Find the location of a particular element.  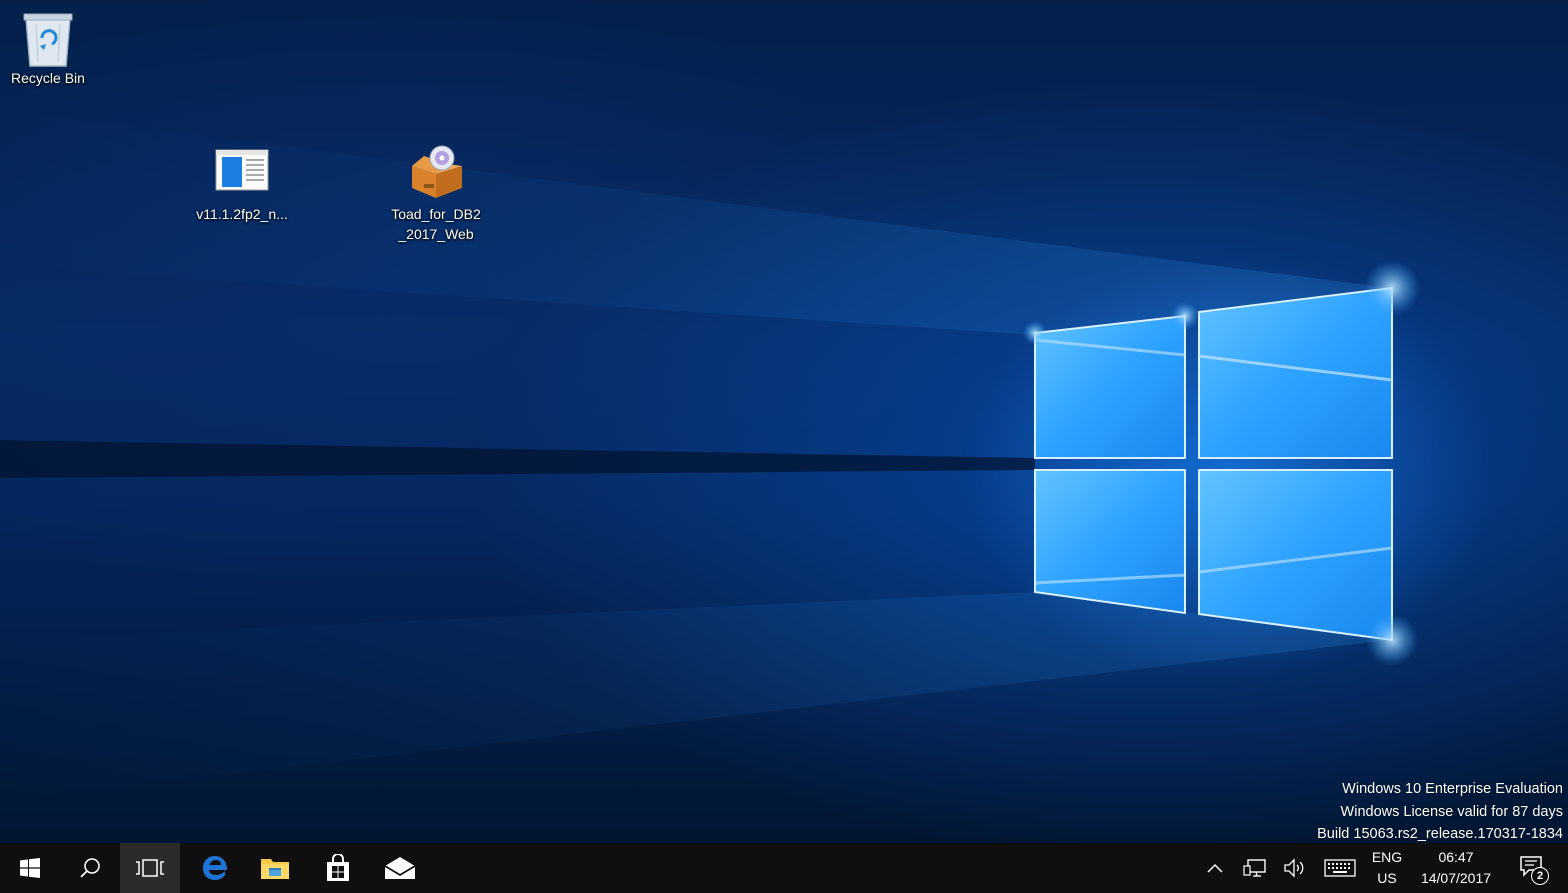

show-hidden-icons-button is located at coordinates (1215, 868).